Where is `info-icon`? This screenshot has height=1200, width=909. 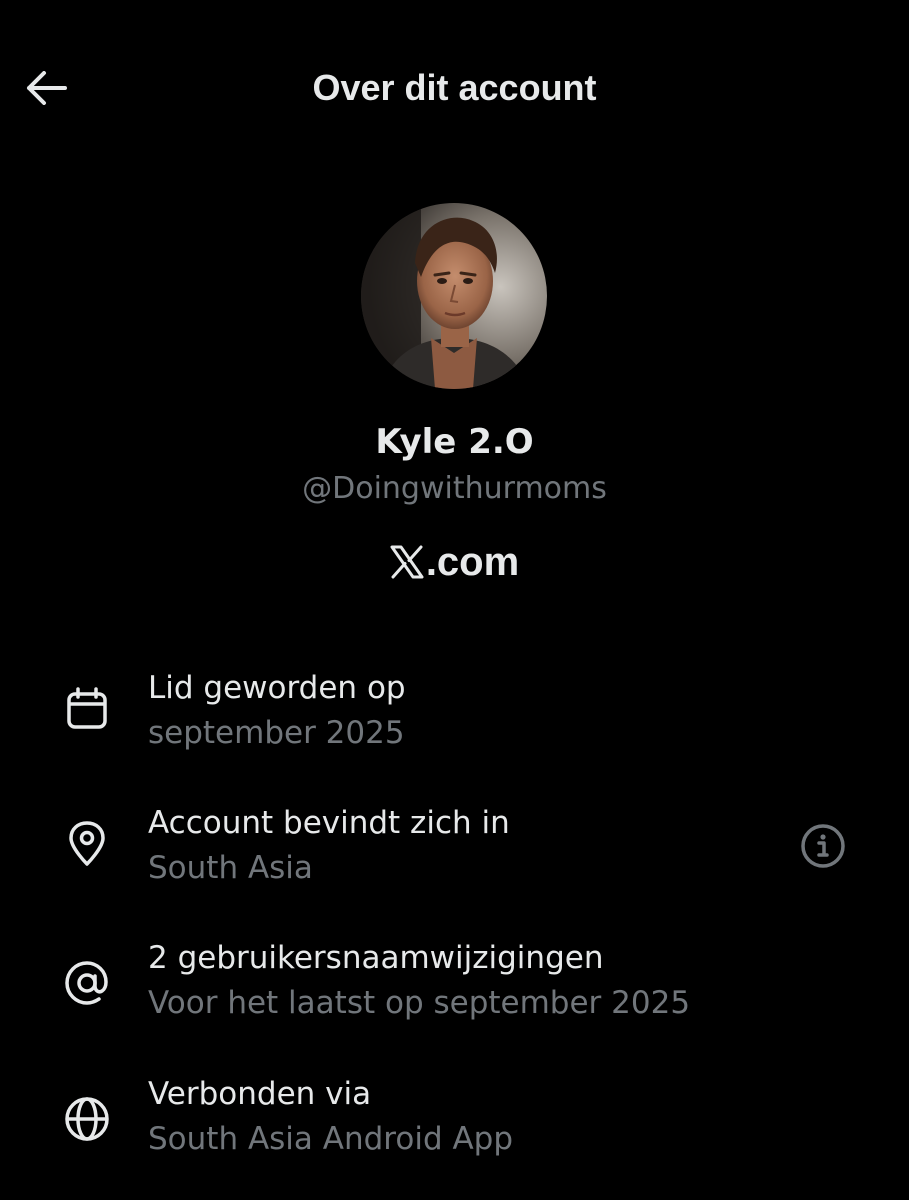
info-icon is located at coordinates (823, 846).